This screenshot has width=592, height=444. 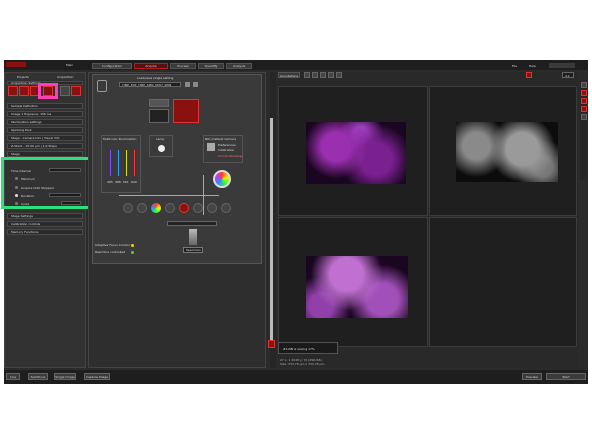 What do you see at coordinates (187, 84) in the screenshot?
I see `save-icon` at bounding box center [187, 84].